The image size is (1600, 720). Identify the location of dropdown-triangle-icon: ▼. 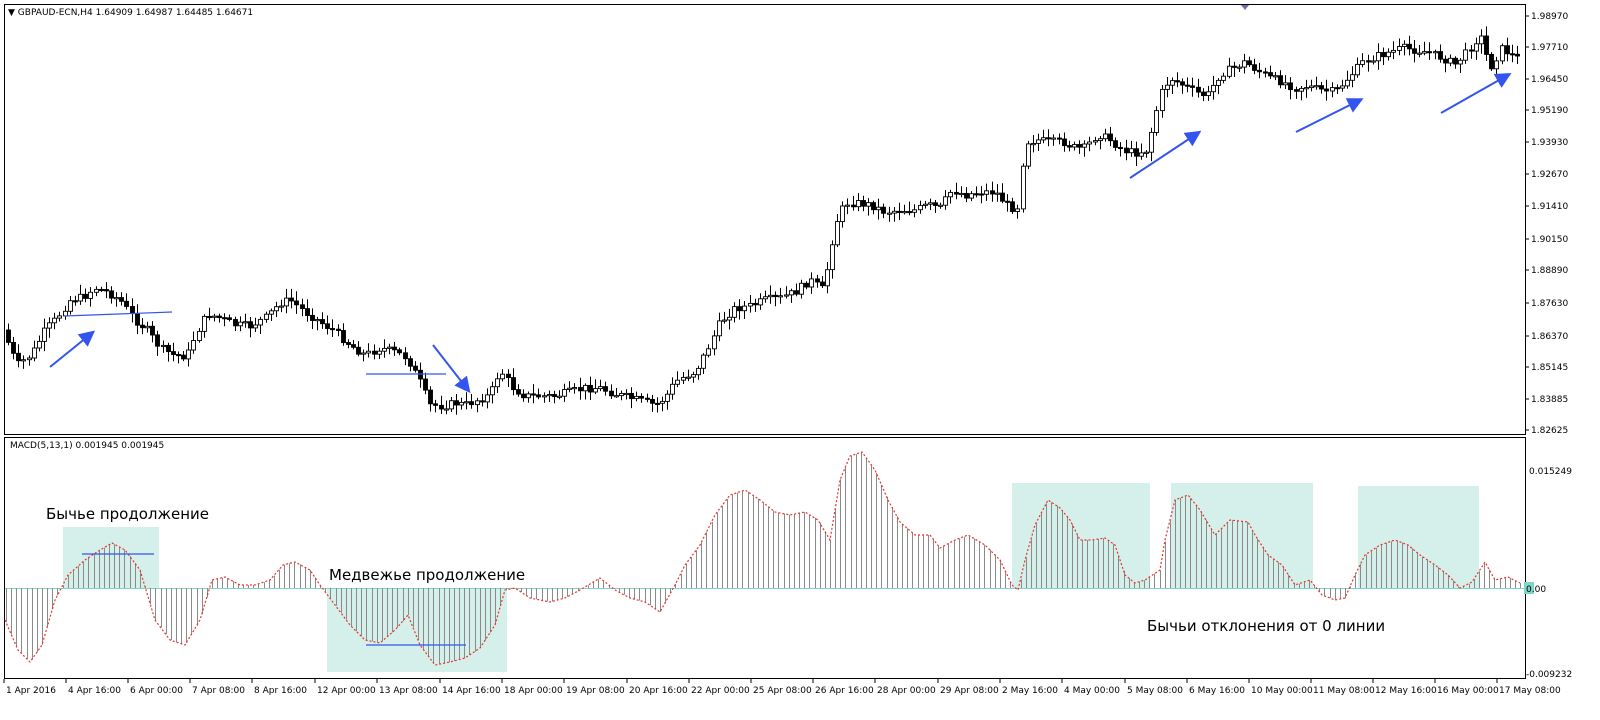
(11, 13).